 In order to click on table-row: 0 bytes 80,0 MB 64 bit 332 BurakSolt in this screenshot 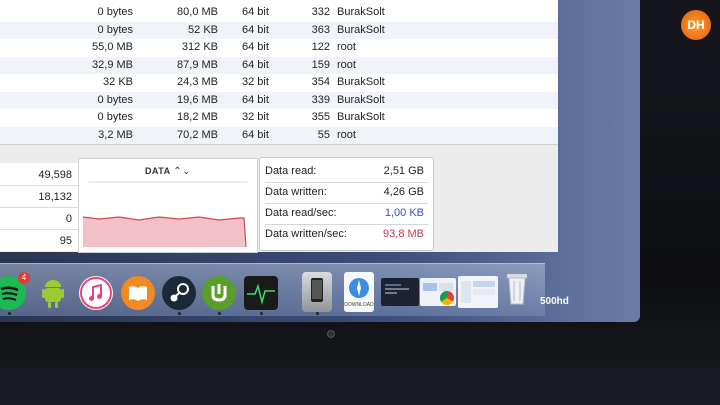, I will do `click(279, 13)`.